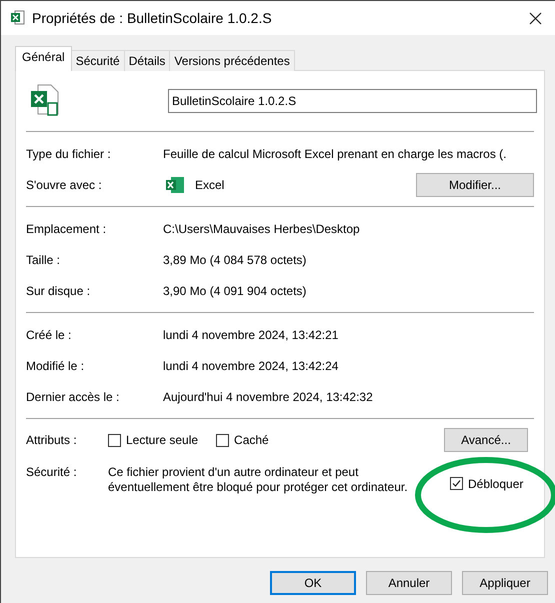  I want to click on dialog-button: OK, so click(313, 583).